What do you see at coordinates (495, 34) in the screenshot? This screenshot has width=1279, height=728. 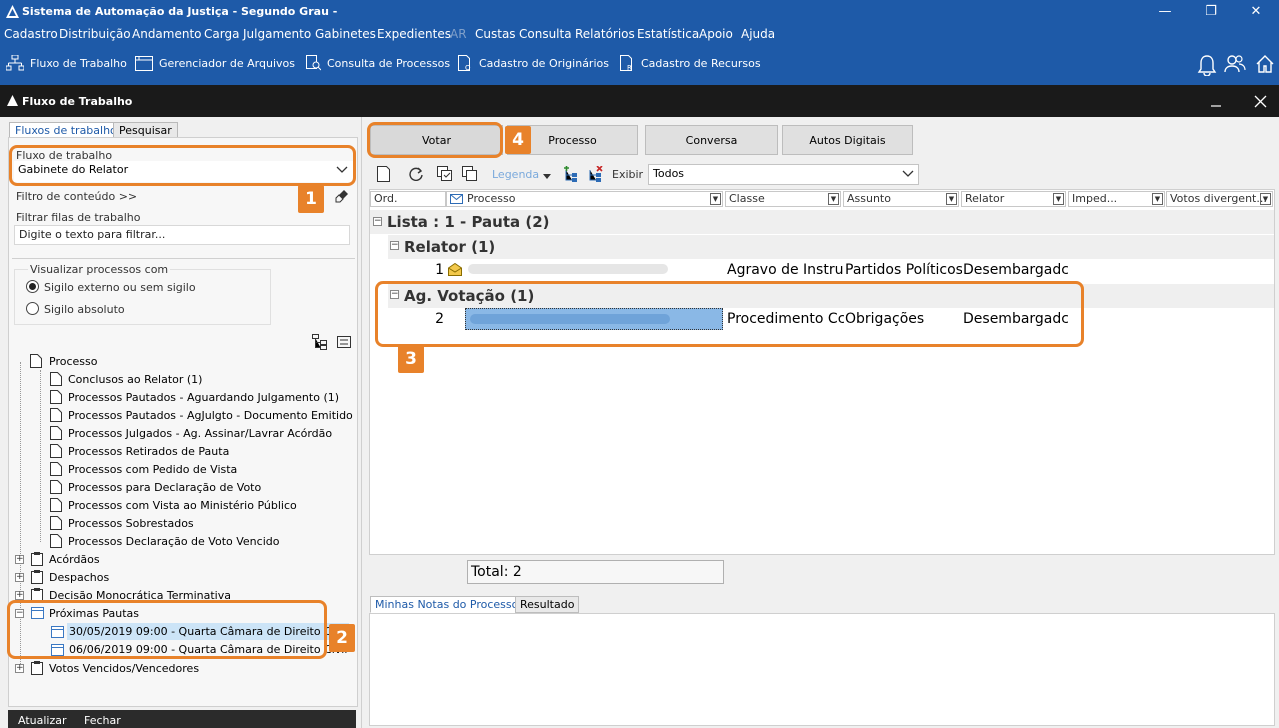 I see `menu-custas: Custas` at bounding box center [495, 34].